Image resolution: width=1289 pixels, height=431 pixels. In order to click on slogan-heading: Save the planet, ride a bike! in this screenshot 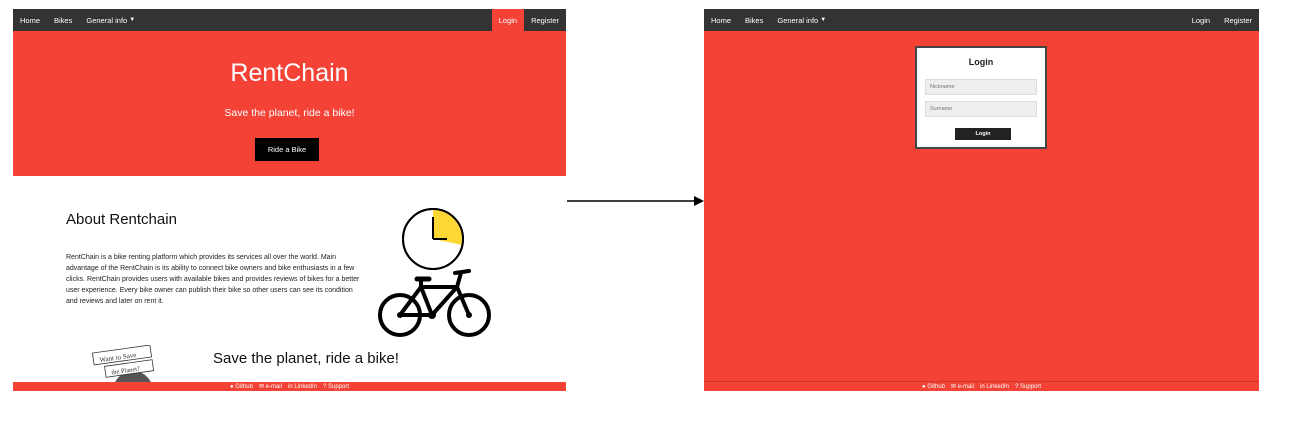, I will do `click(306, 358)`.